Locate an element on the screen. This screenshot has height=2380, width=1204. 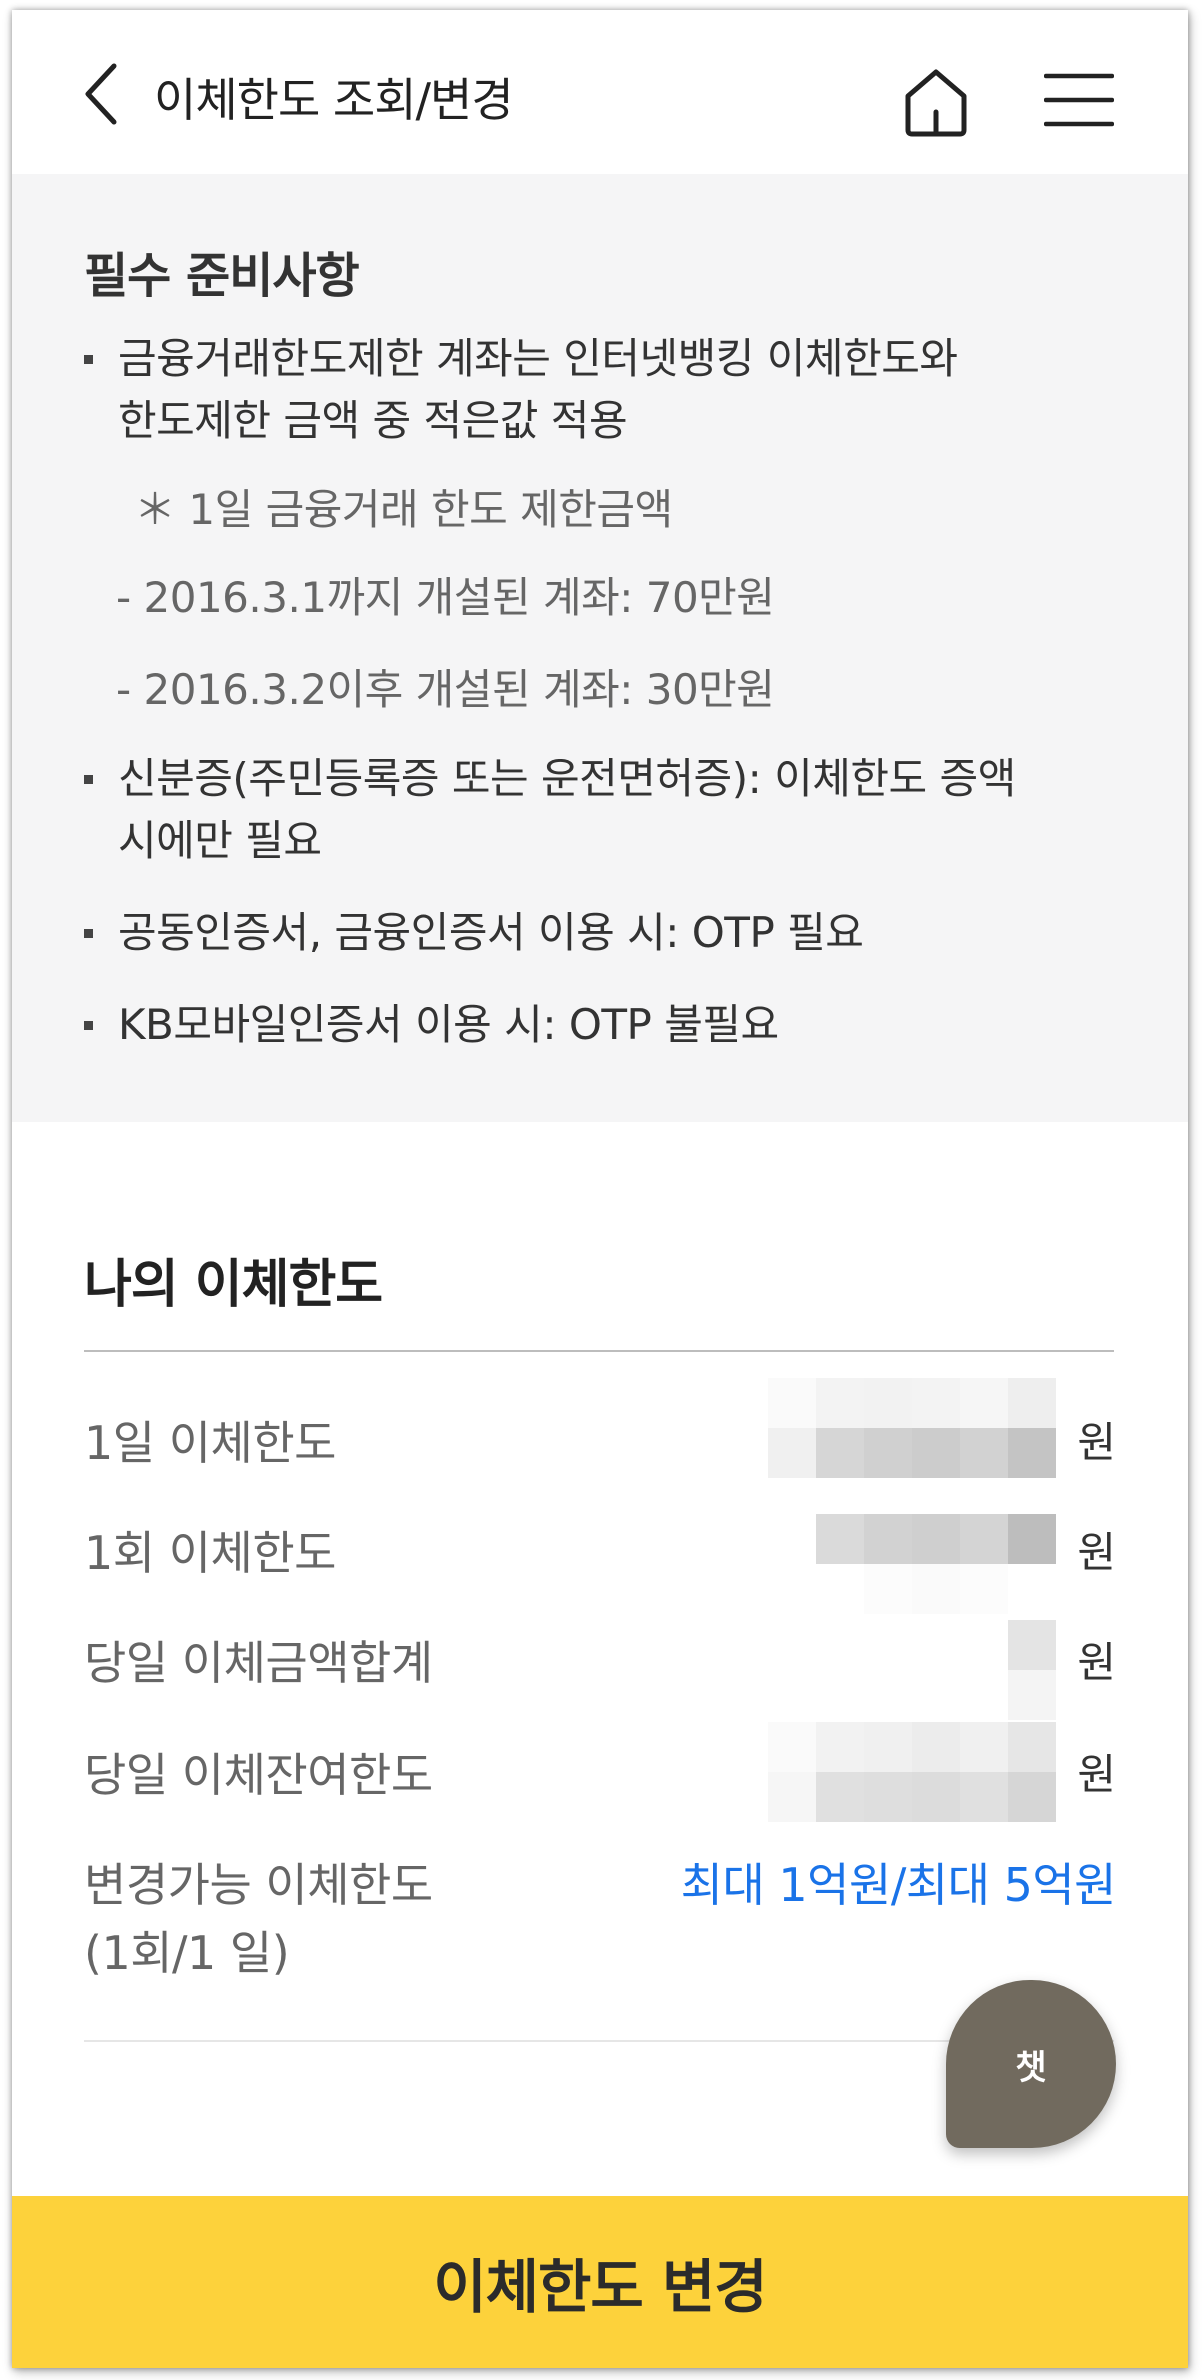
daily-limit-label: 1일 이체한도 is located at coordinates (210, 1443).